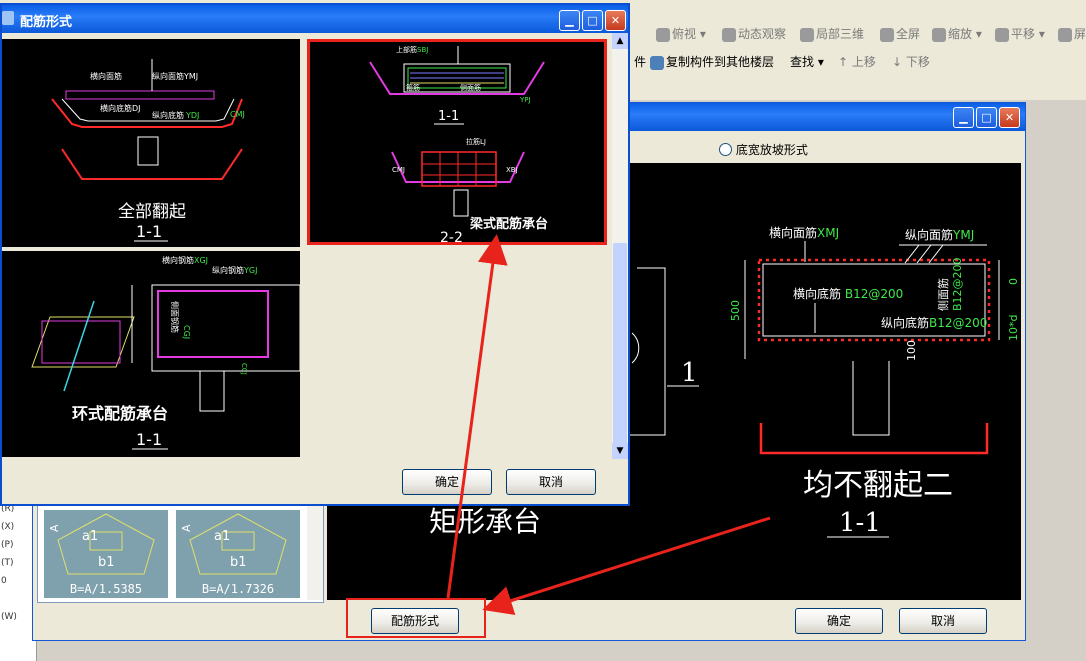 The width and height of the screenshot is (1086, 661). Describe the element at coordinates (1013, 281) in the screenshot. I see `dim-0-label: 0` at that location.